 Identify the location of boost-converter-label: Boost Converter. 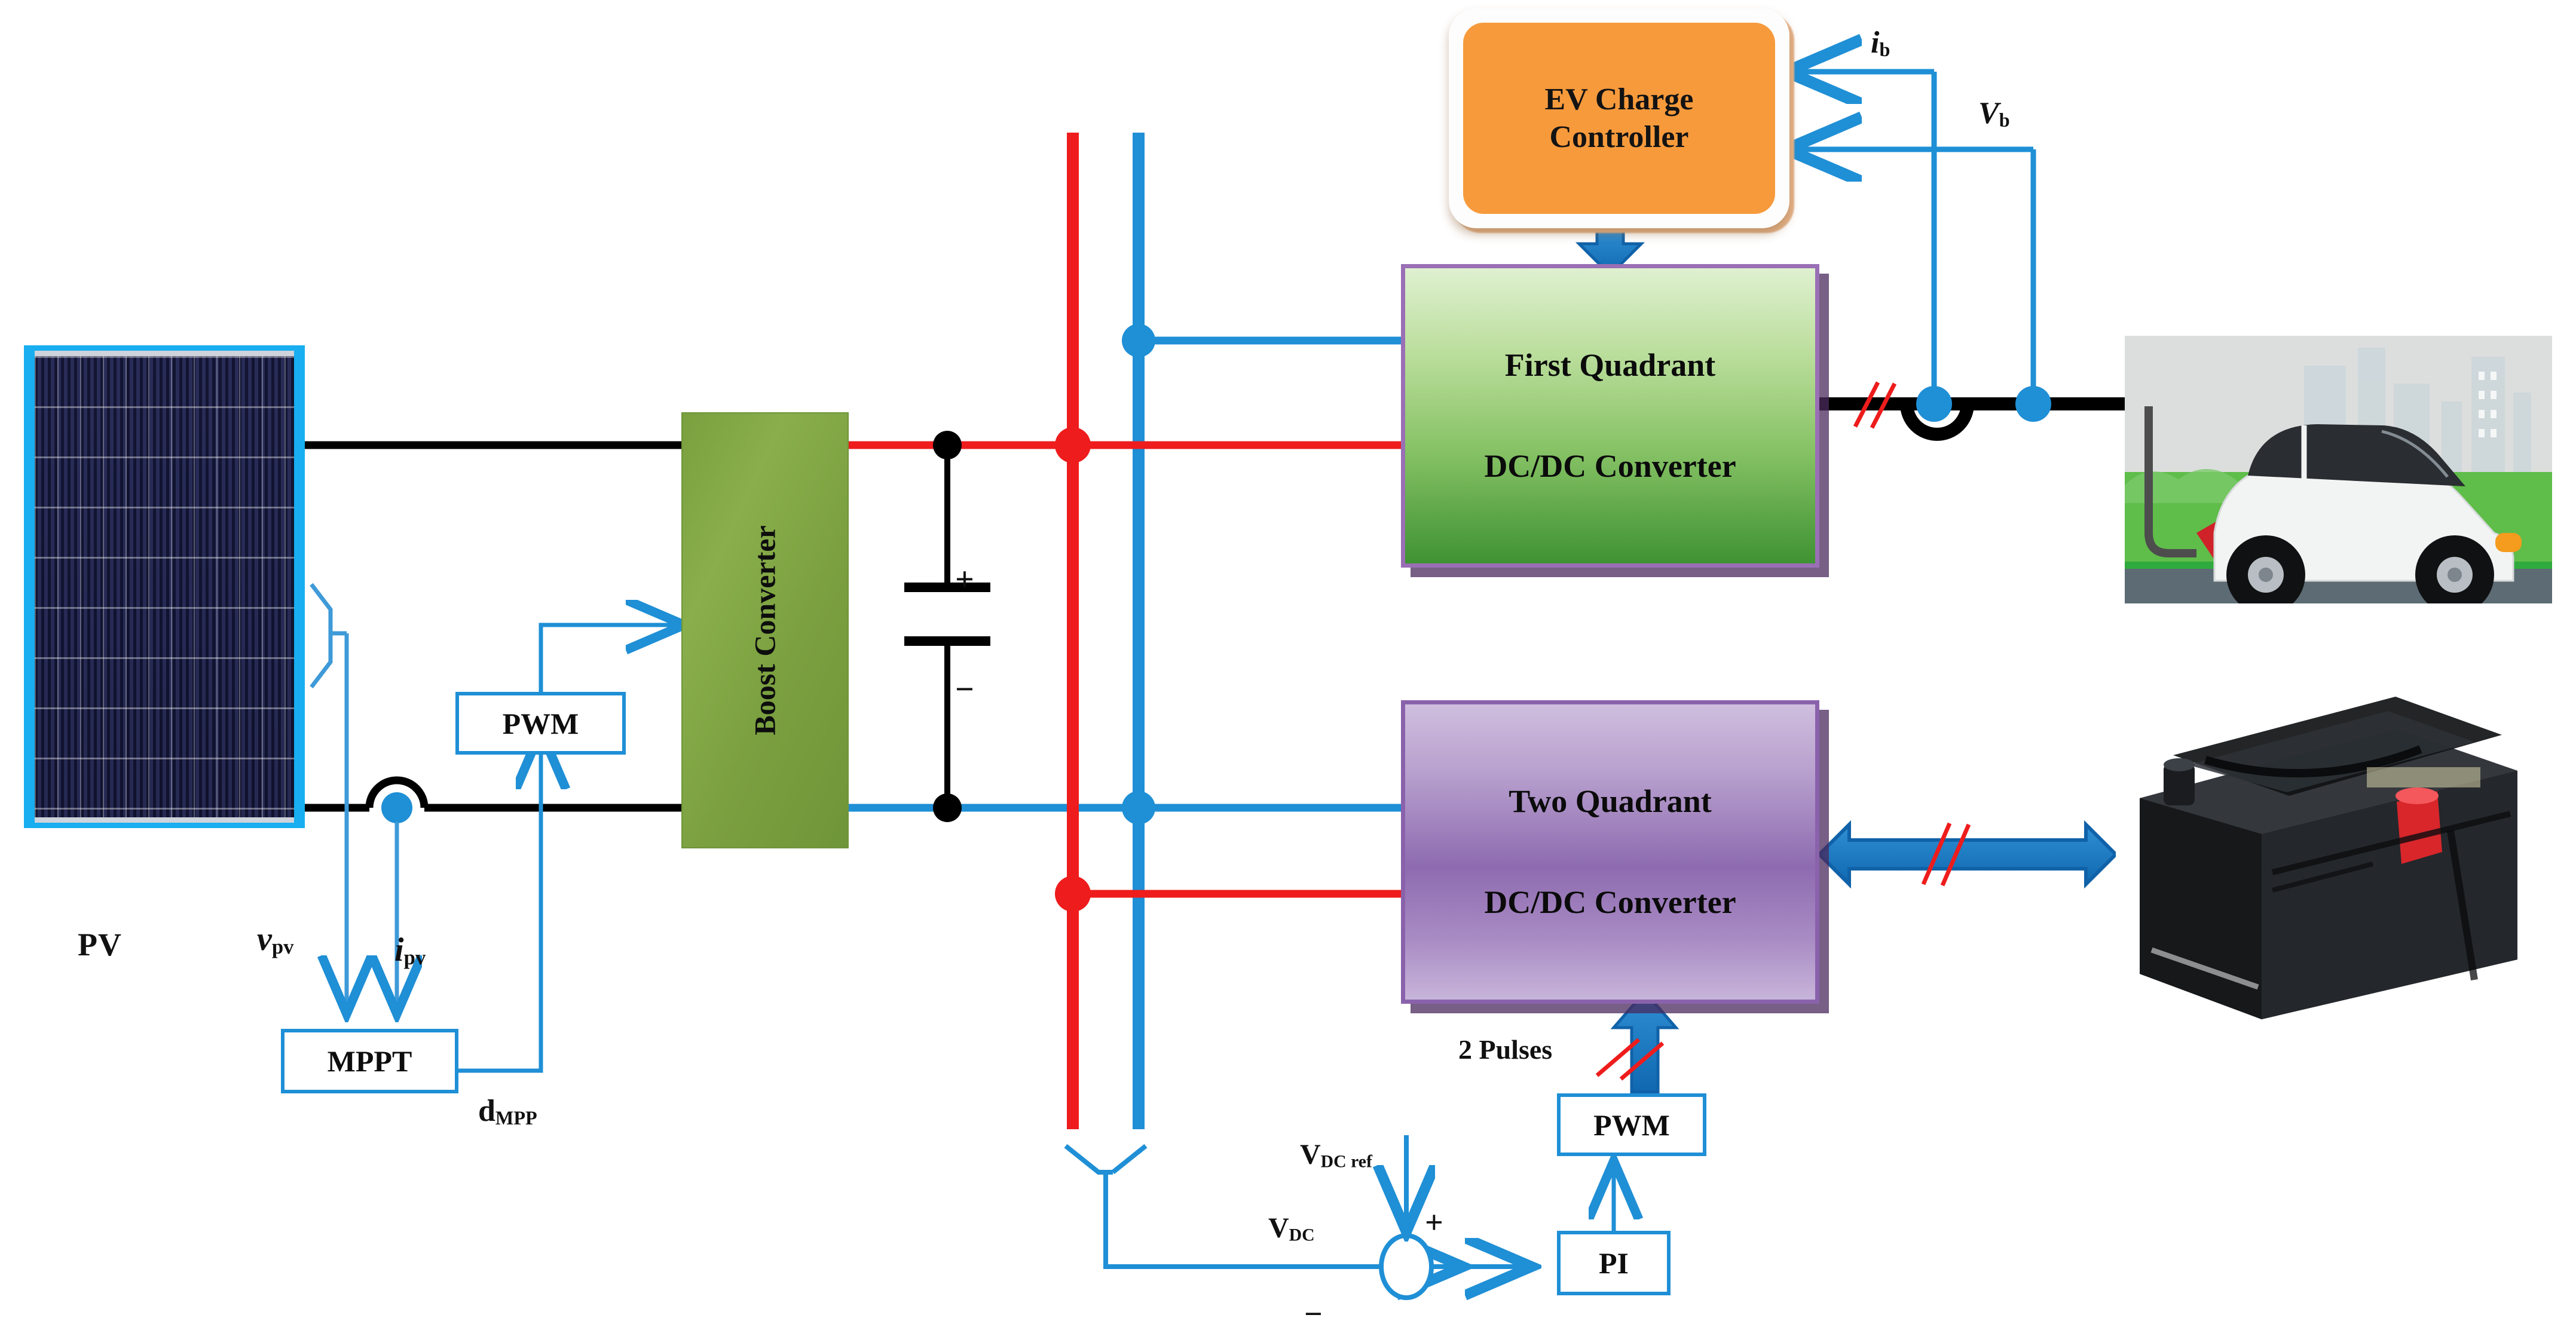
(765, 630).